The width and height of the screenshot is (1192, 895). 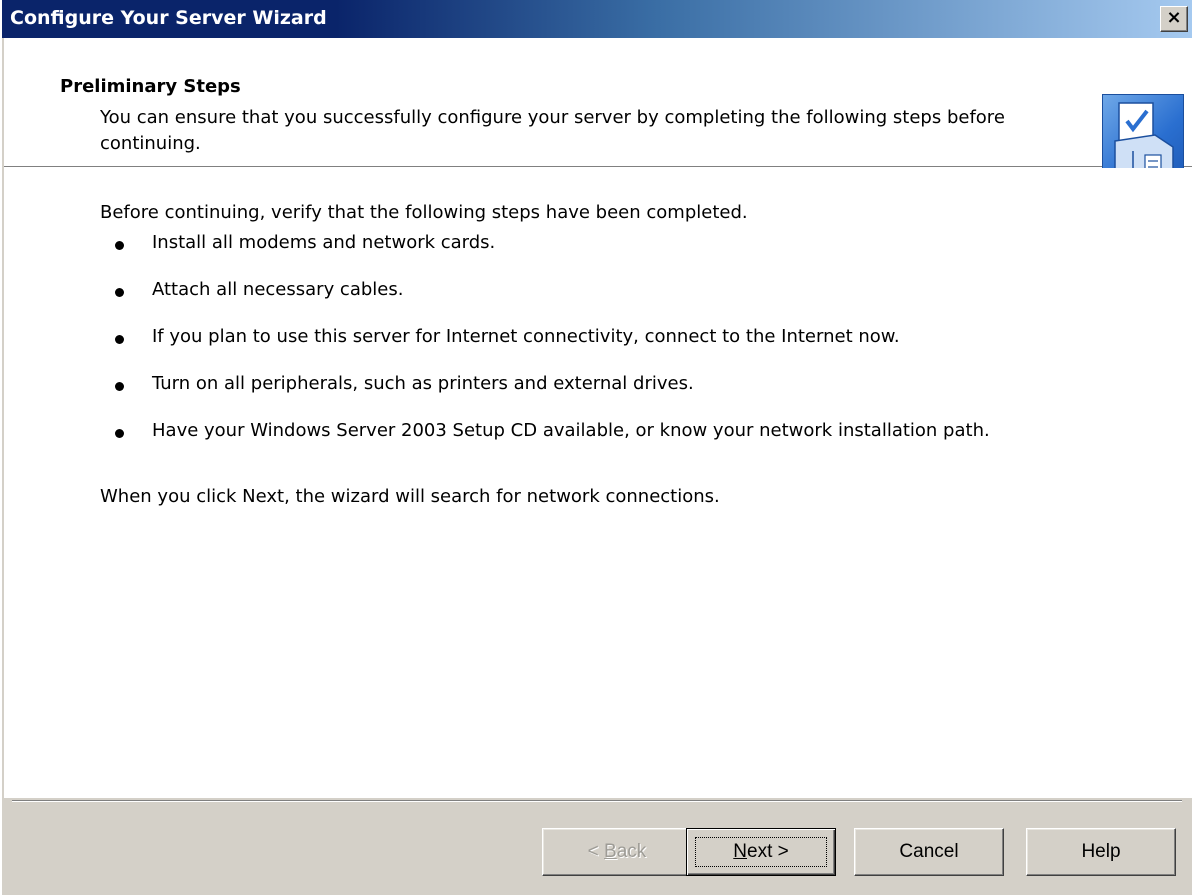 I want to click on help-button: Help, so click(x=1101, y=852).